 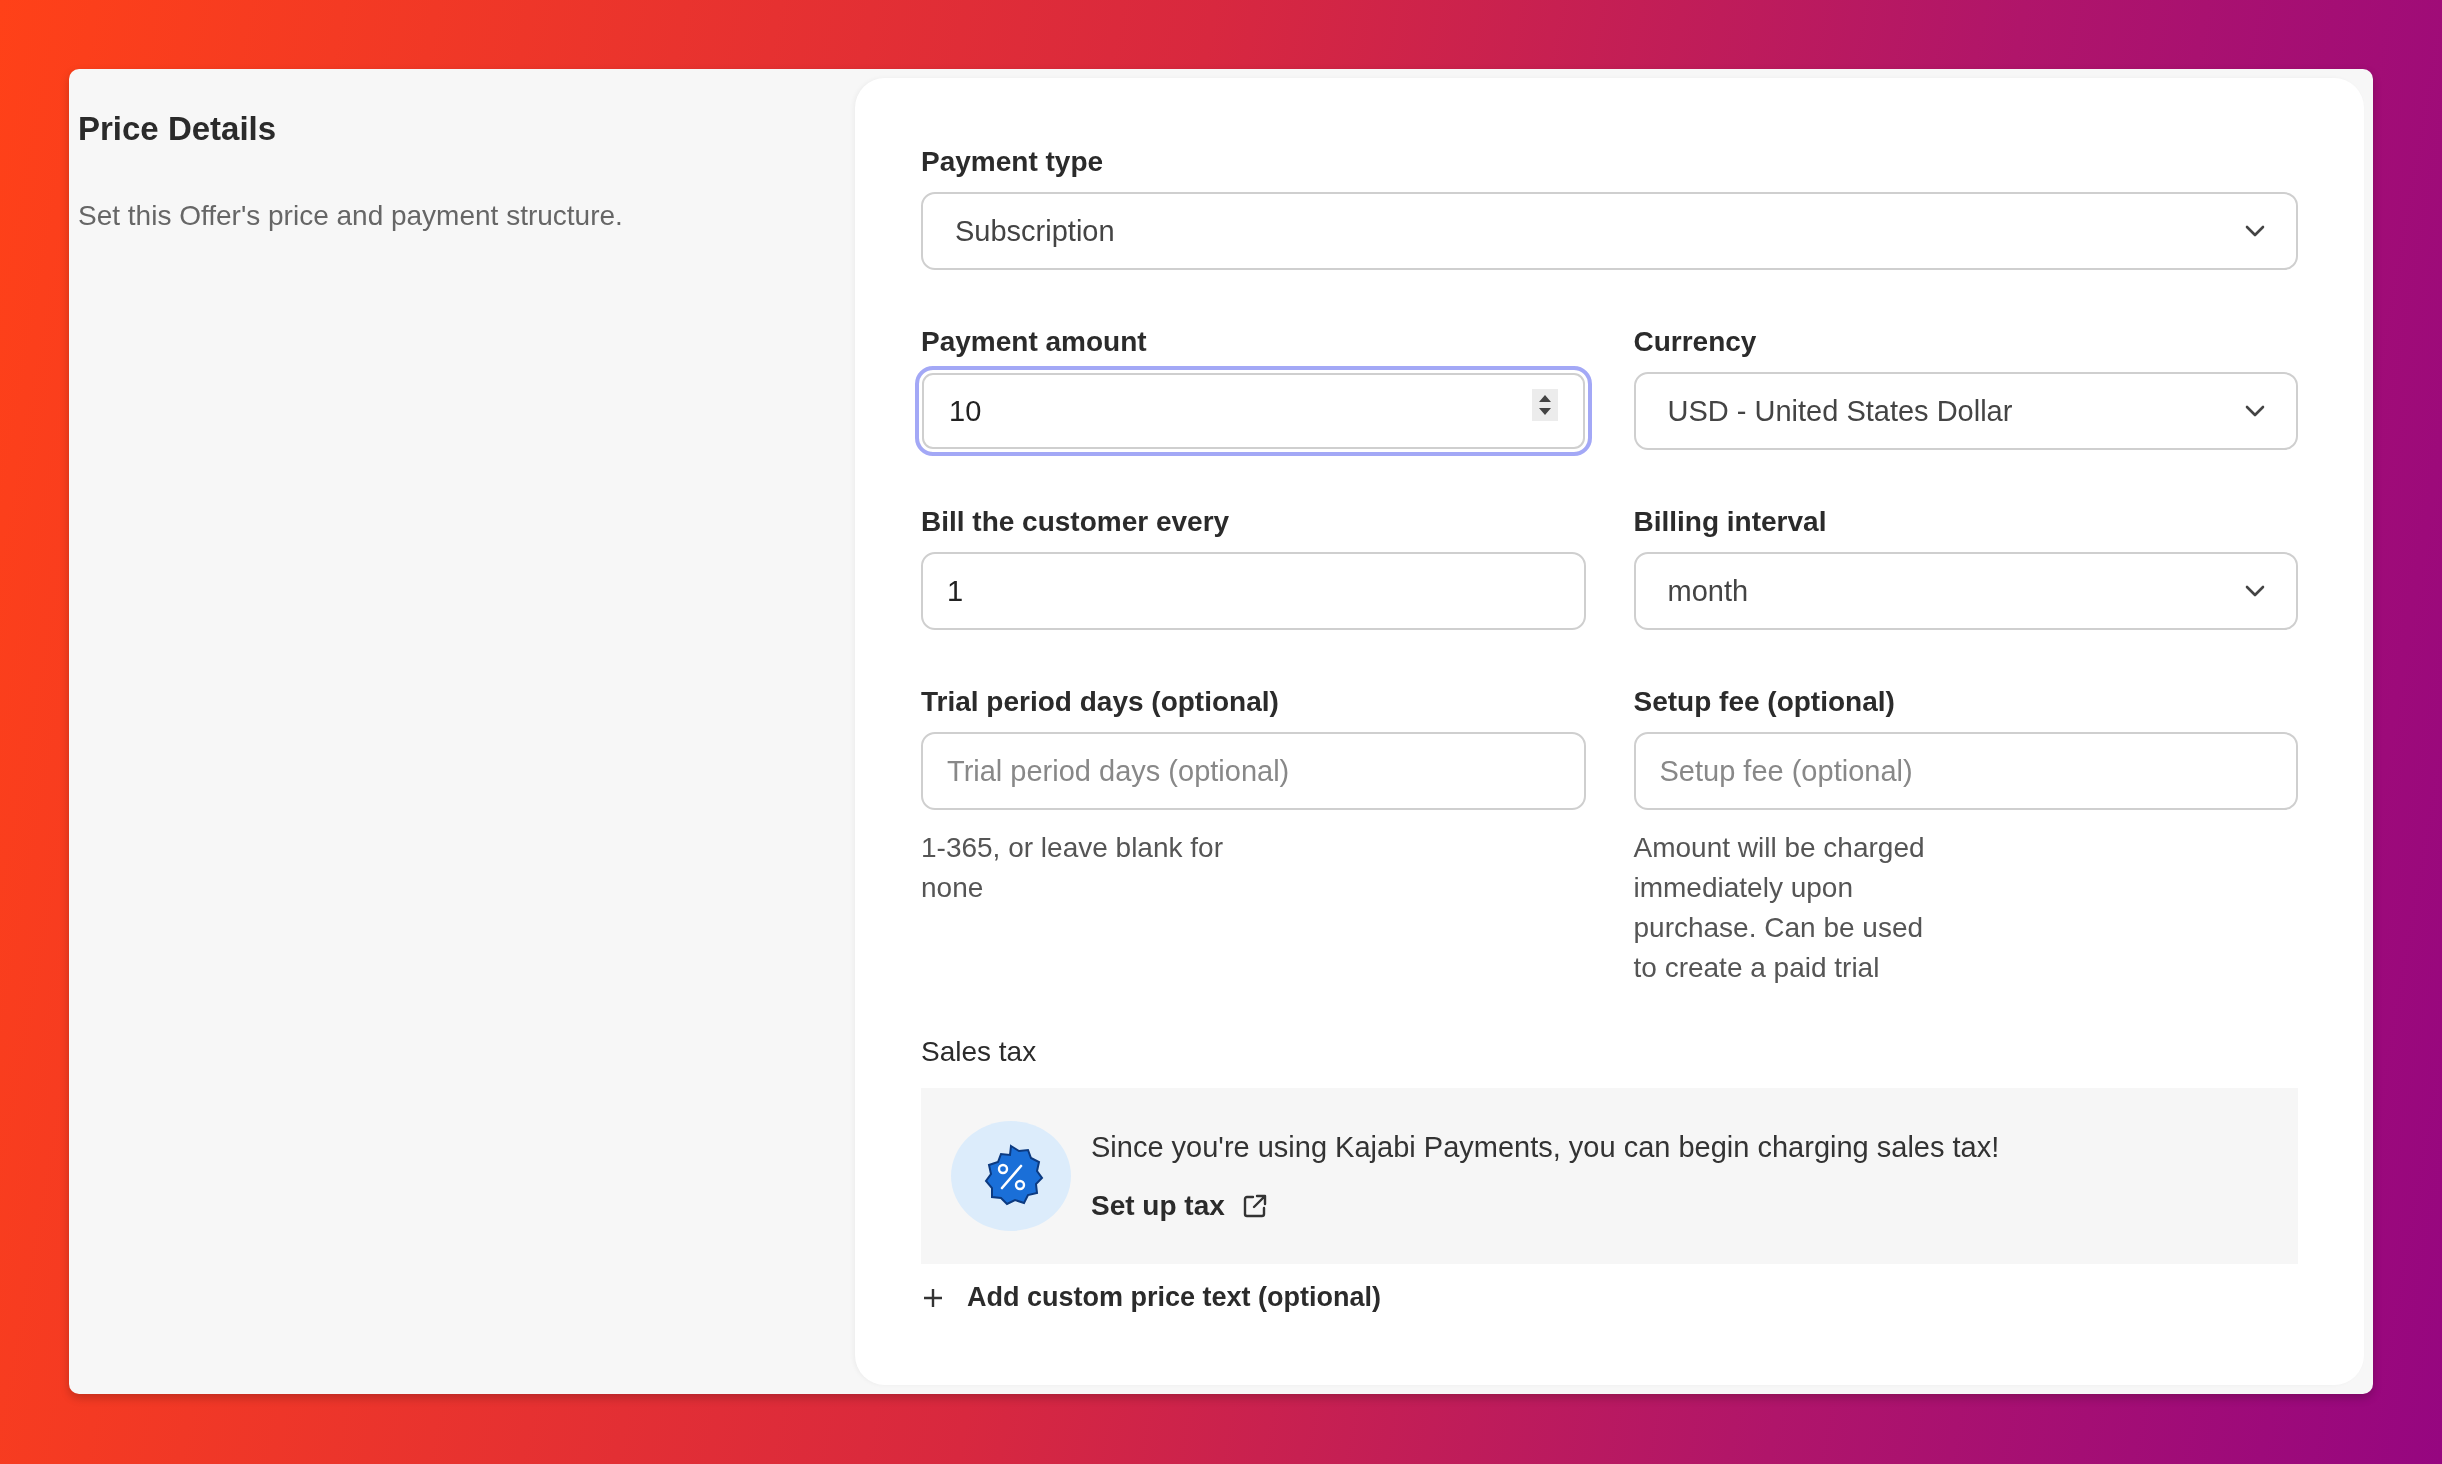 What do you see at coordinates (1965, 771) in the screenshot?
I see `input-field: Setup fee (optional)` at bounding box center [1965, 771].